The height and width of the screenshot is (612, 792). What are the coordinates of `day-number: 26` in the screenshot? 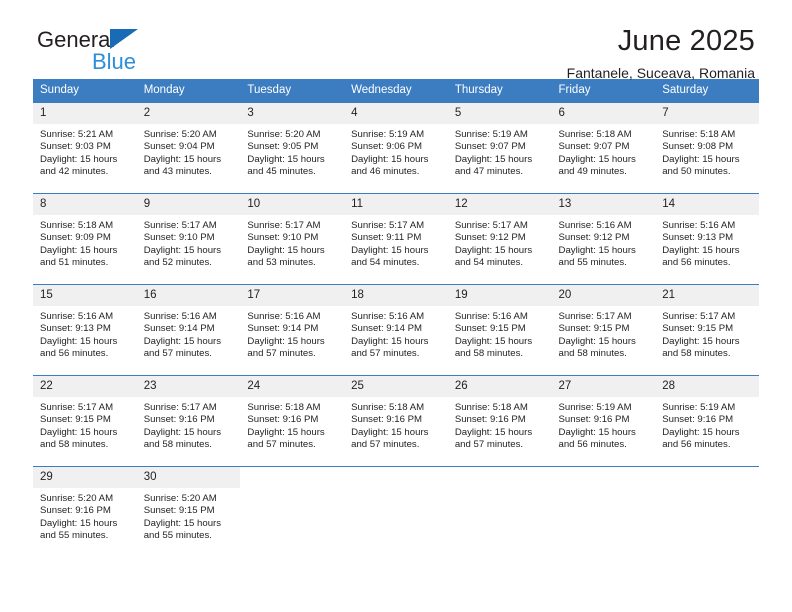 It's located at (499, 386).